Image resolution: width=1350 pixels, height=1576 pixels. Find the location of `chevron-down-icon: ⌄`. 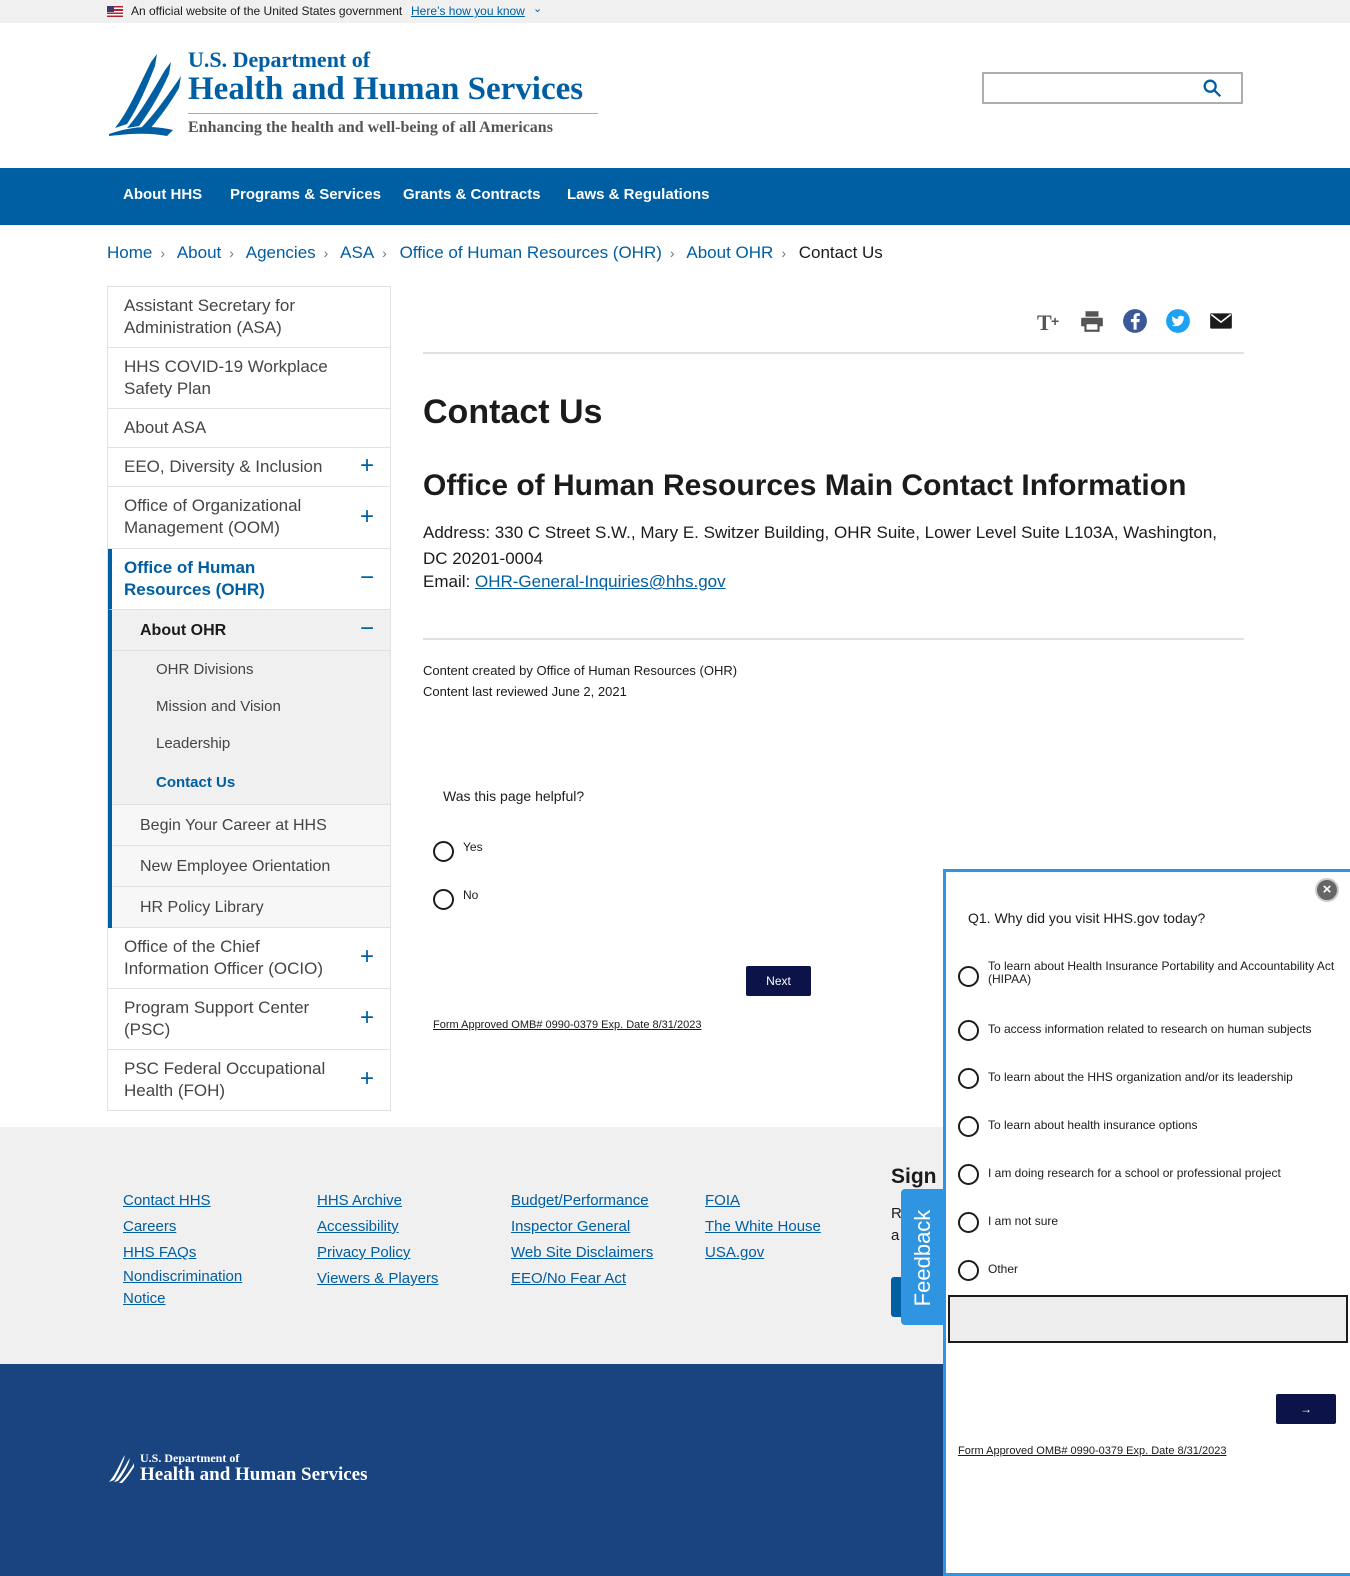

chevron-down-icon: ⌄ is located at coordinates (537, 8).